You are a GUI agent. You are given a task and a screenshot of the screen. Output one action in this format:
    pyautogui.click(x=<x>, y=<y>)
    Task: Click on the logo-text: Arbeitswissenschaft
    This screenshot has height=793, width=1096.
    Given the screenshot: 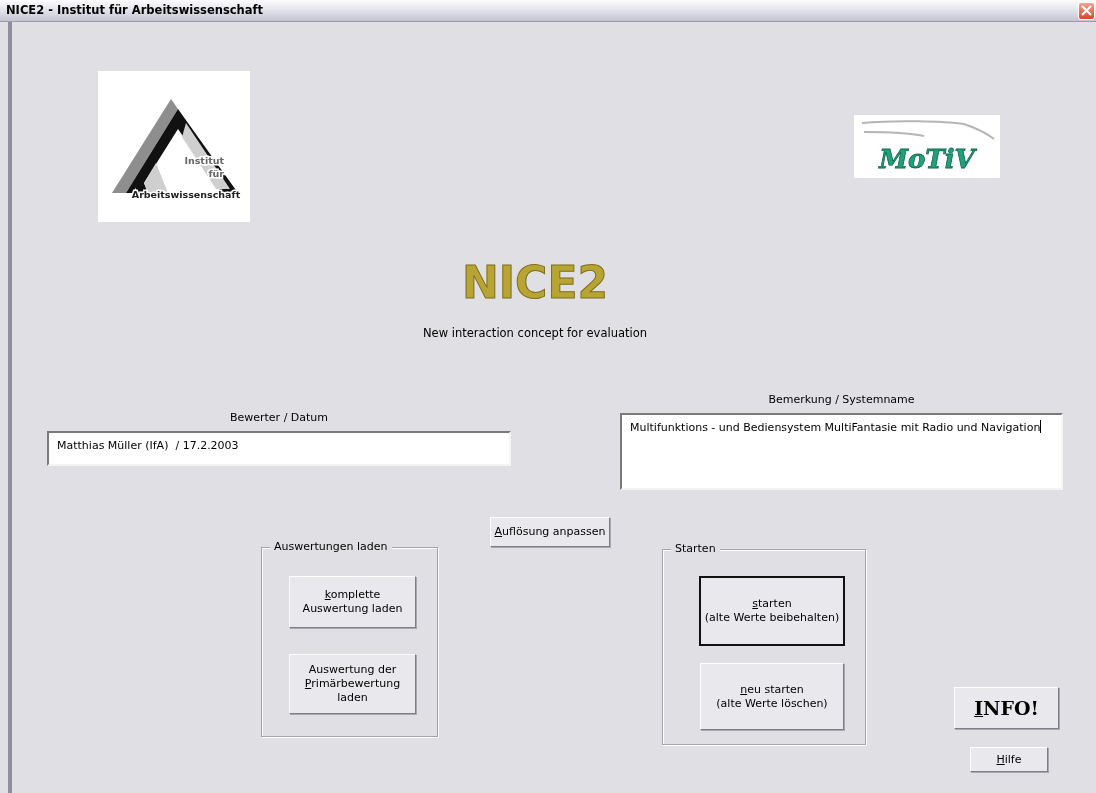 What is the action you would take?
    pyautogui.click(x=186, y=194)
    